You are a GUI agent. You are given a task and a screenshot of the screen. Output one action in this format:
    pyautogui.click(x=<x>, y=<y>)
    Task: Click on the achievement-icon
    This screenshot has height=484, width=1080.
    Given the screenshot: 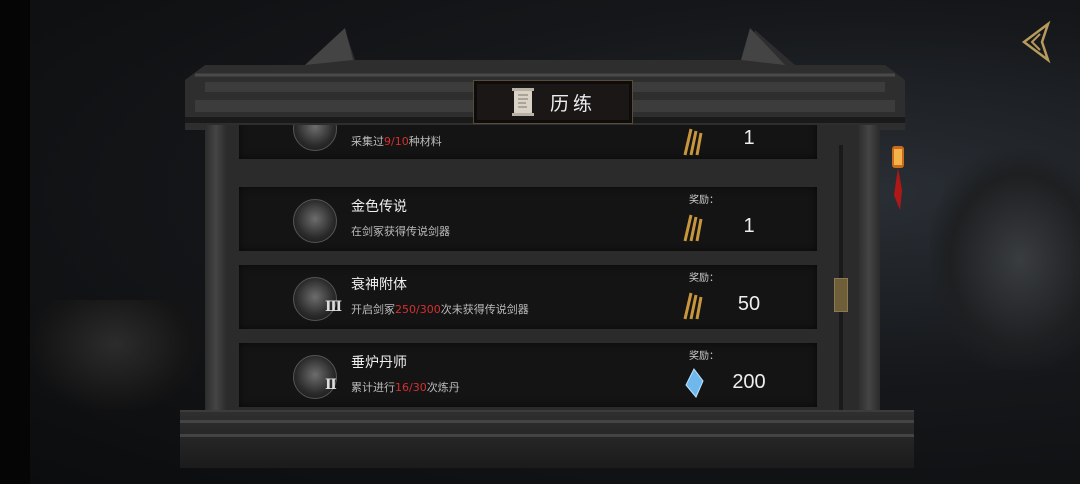 What is the action you would take?
    pyautogui.click(x=315, y=138)
    